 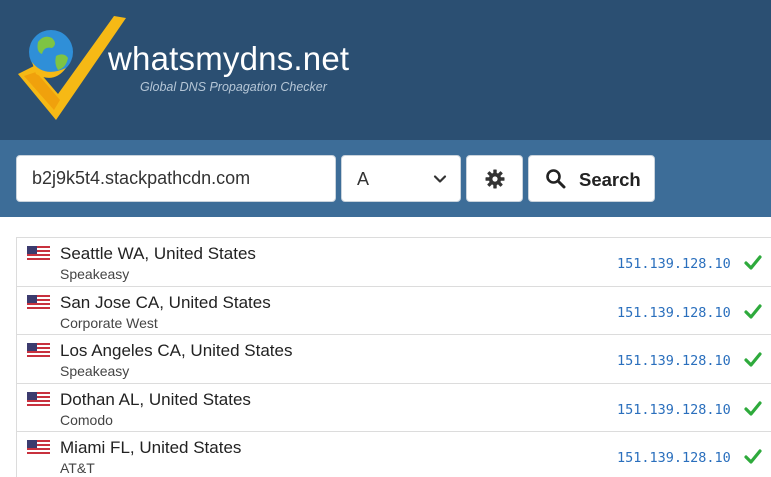 What do you see at coordinates (233, 87) in the screenshot?
I see `brand-tagline: Global DNS Propagation Checker` at bounding box center [233, 87].